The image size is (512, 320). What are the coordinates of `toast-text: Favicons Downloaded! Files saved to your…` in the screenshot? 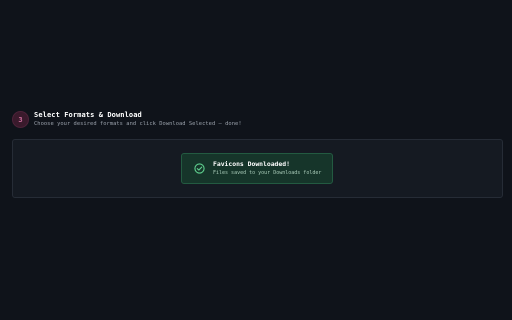 It's located at (267, 168).